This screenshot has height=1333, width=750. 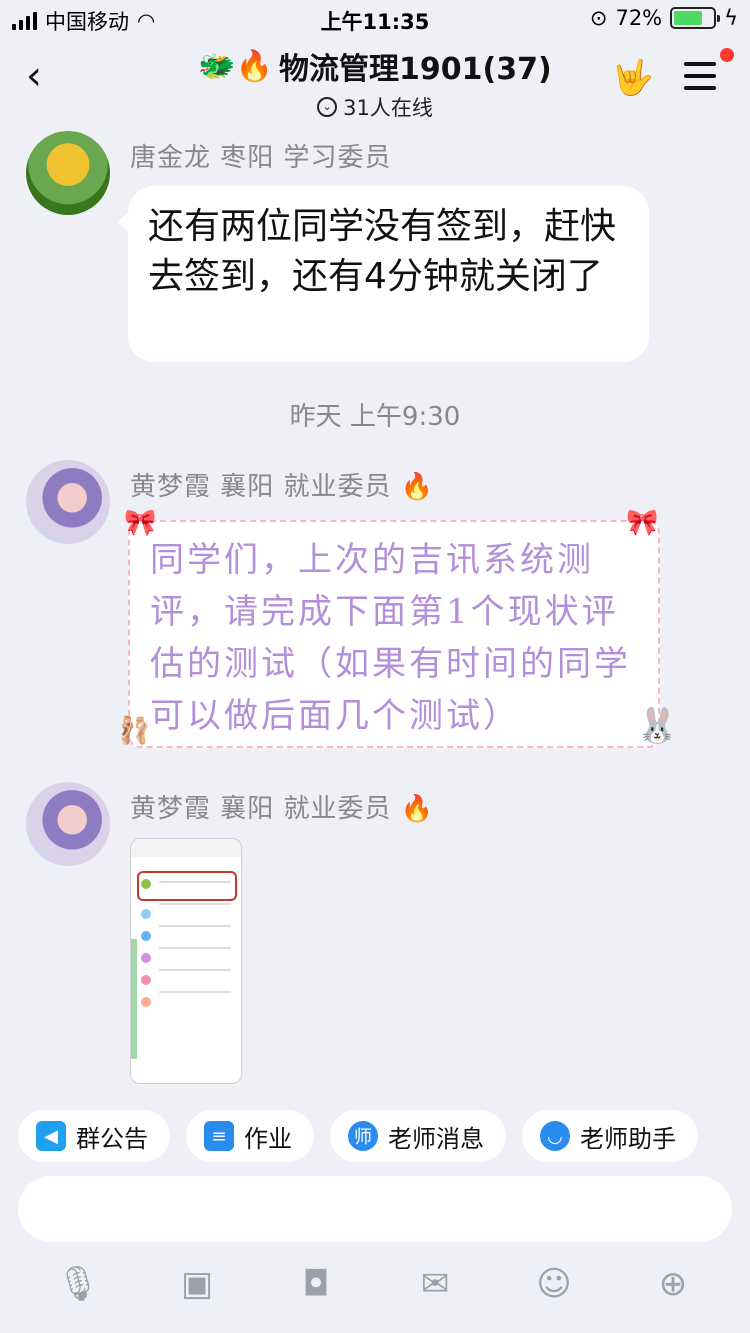 I want to click on megaphone-icon: ◀, so click(x=51, y=1136).